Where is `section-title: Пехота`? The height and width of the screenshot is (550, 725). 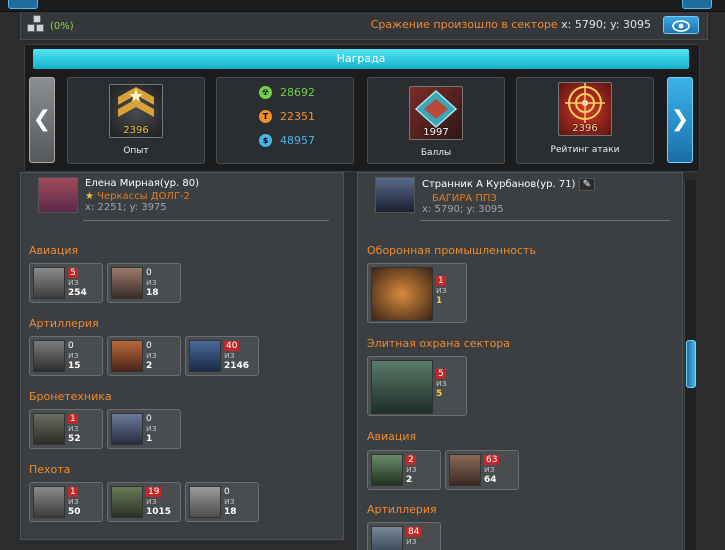 section-title: Пехота is located at coordinates (50, 469).